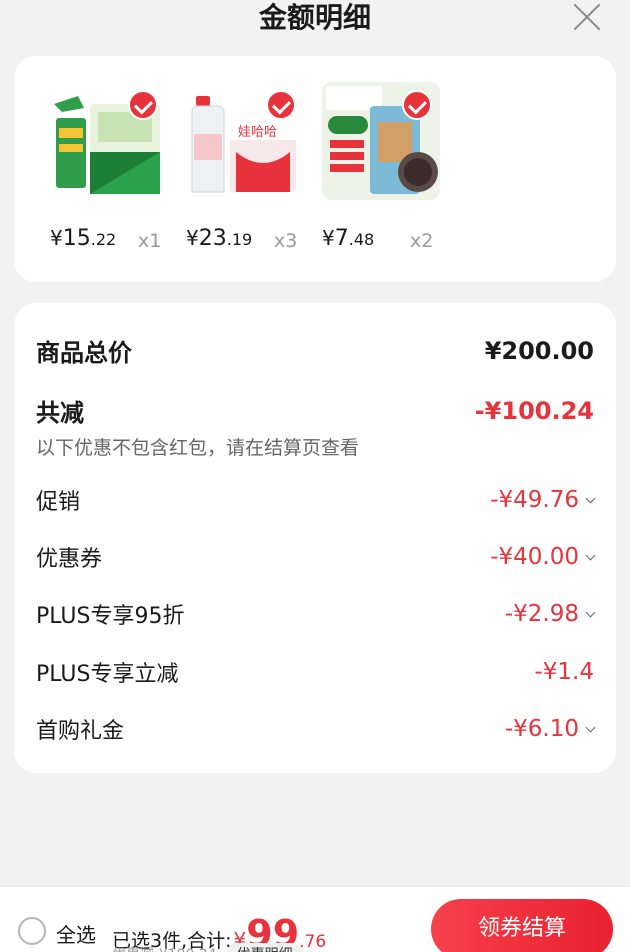  Describe the element at coordinates (341, 238) in the screenshot. I see `price-integer: 7` at that location.